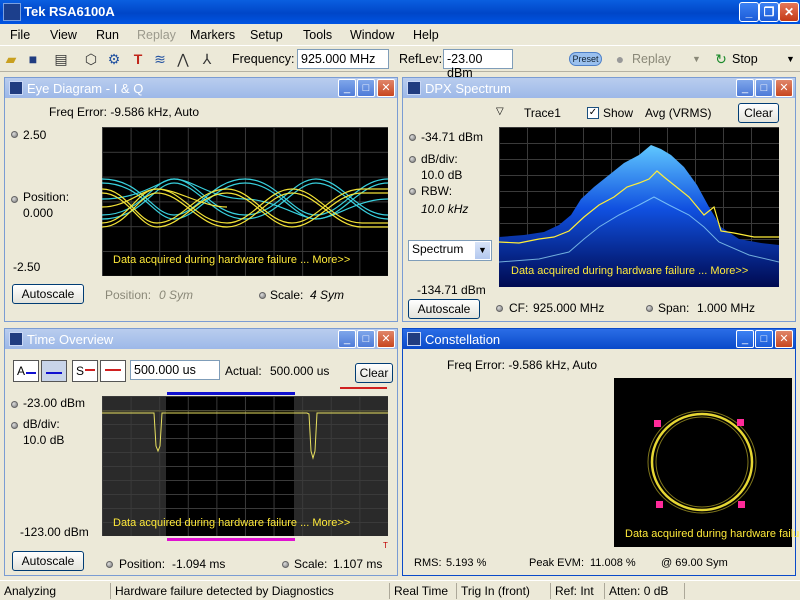 This screenshot has width=800, height=600. I want to click on status-trigger: Trig In (front), so click(493, 591).